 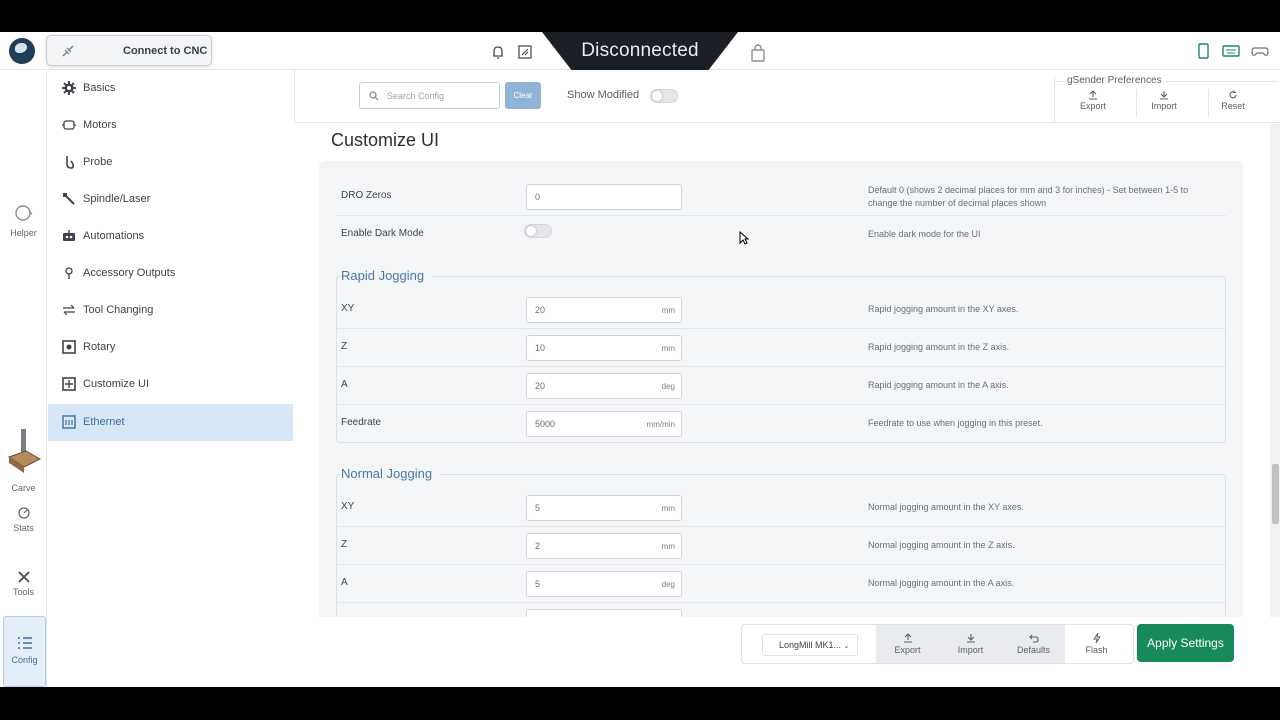 I want to click on normal-next-row, so click(x=781, y=610).